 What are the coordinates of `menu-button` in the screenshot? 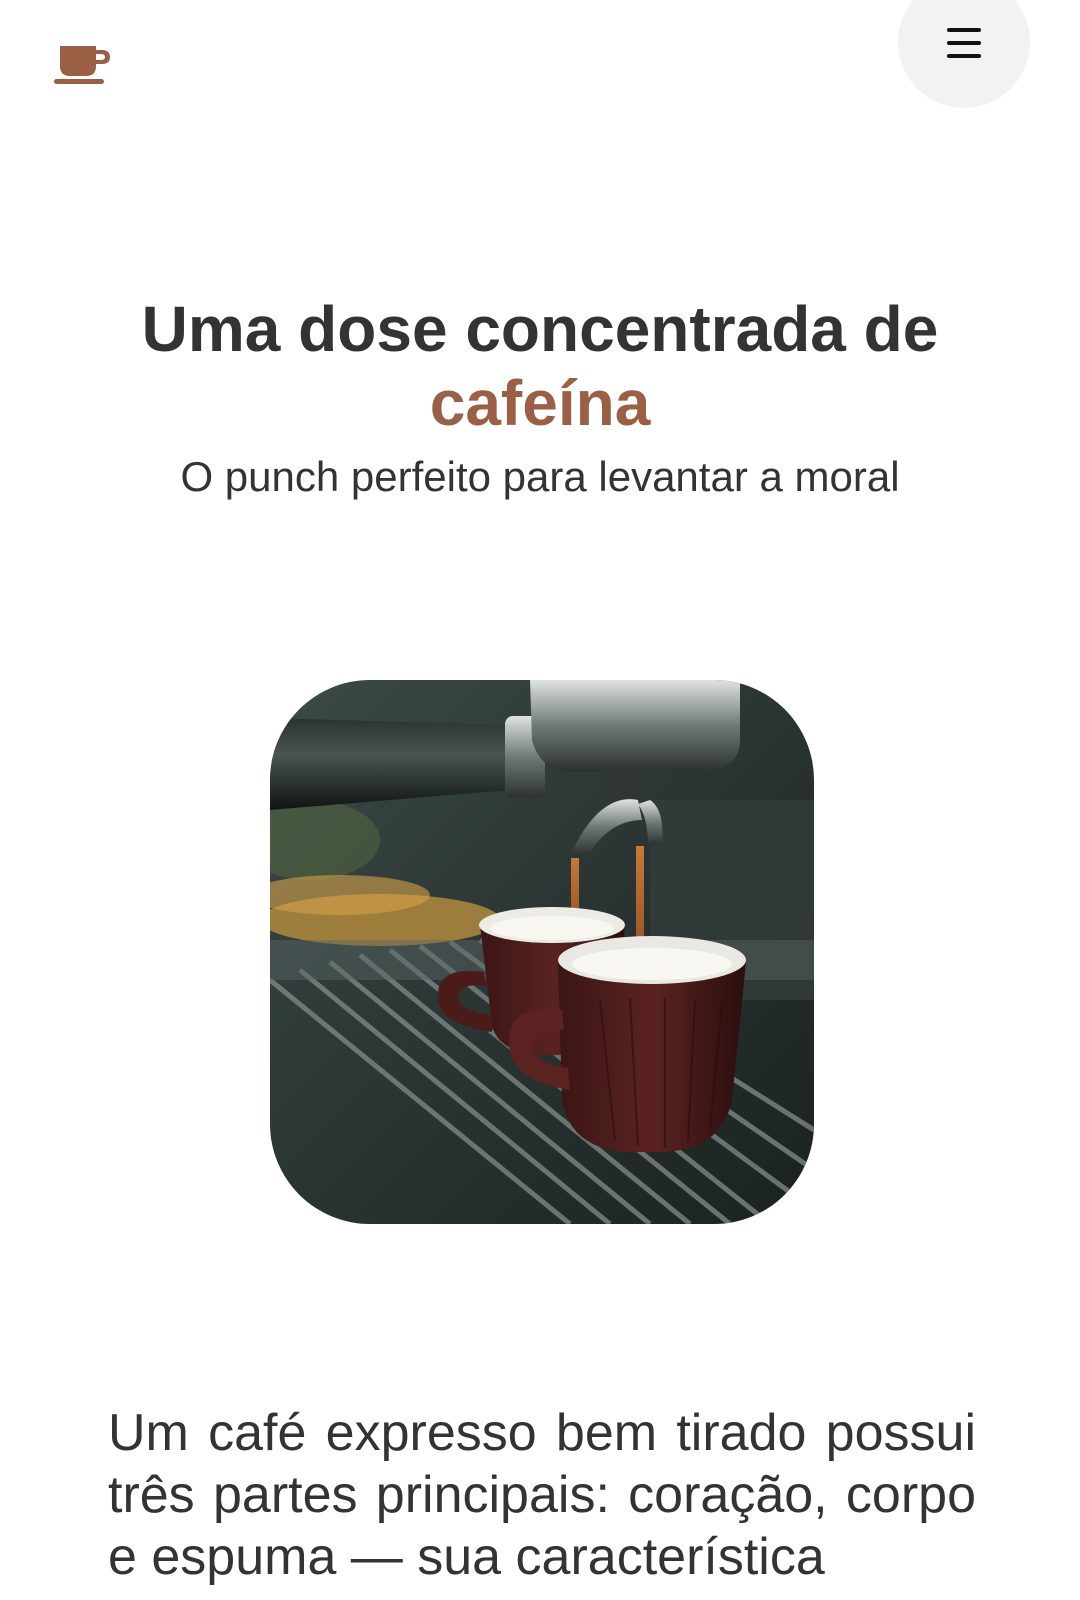 It's located at (964, 54).